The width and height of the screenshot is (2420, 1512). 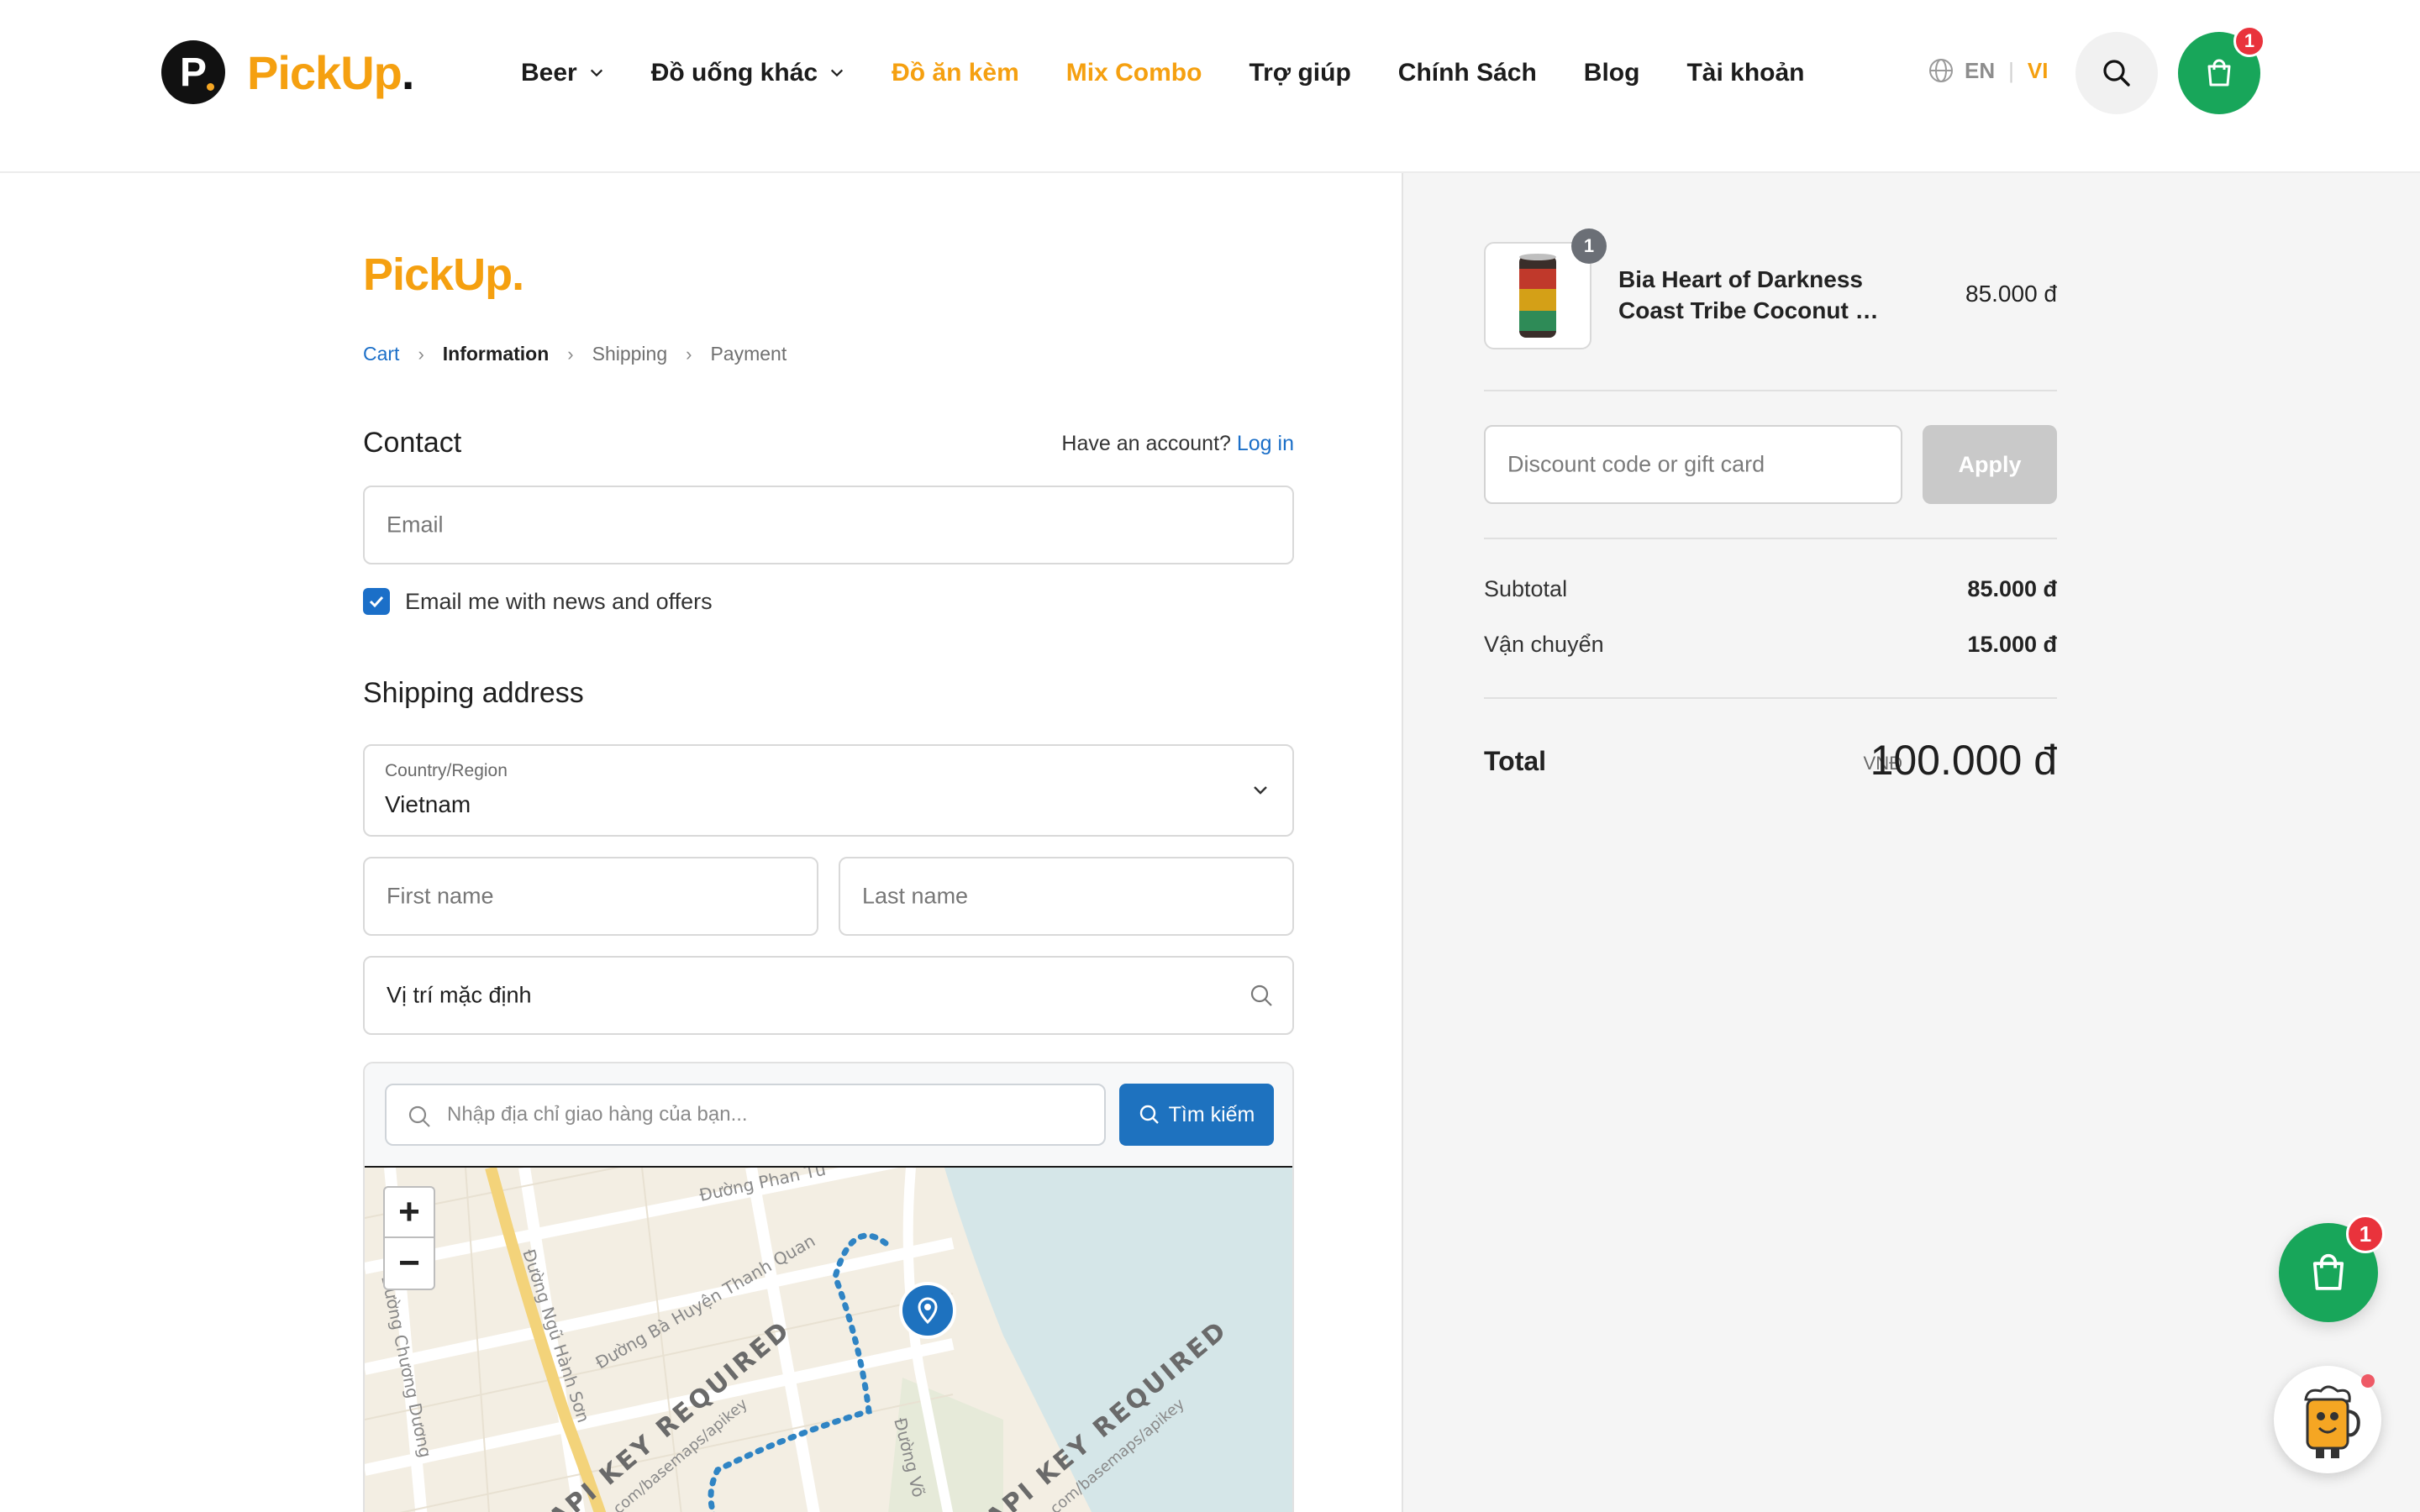 I want to click on country-label: Country/Region, so click(x=447, y=770).